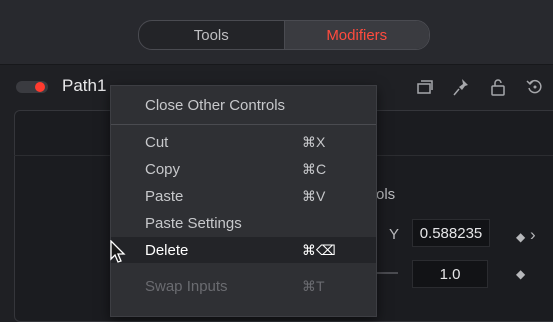  I want to click on y-value-field: 0.588235, so click(451, 233).